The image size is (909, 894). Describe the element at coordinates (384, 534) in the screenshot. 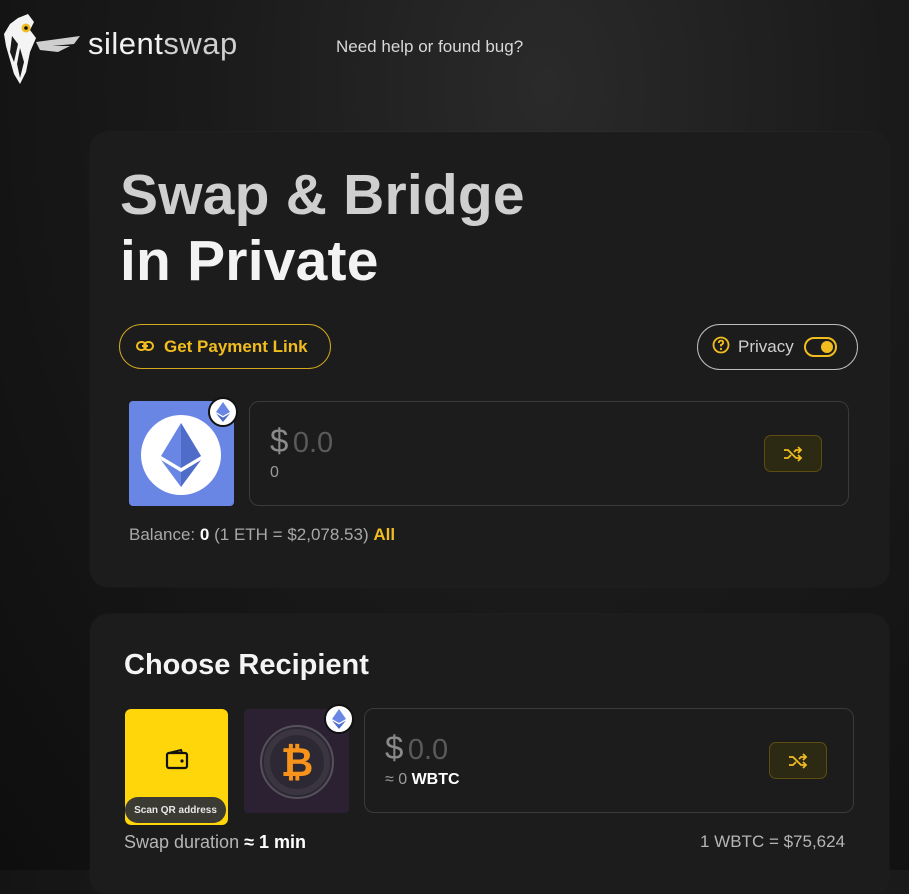

I see `use-all-button: All` at that location.